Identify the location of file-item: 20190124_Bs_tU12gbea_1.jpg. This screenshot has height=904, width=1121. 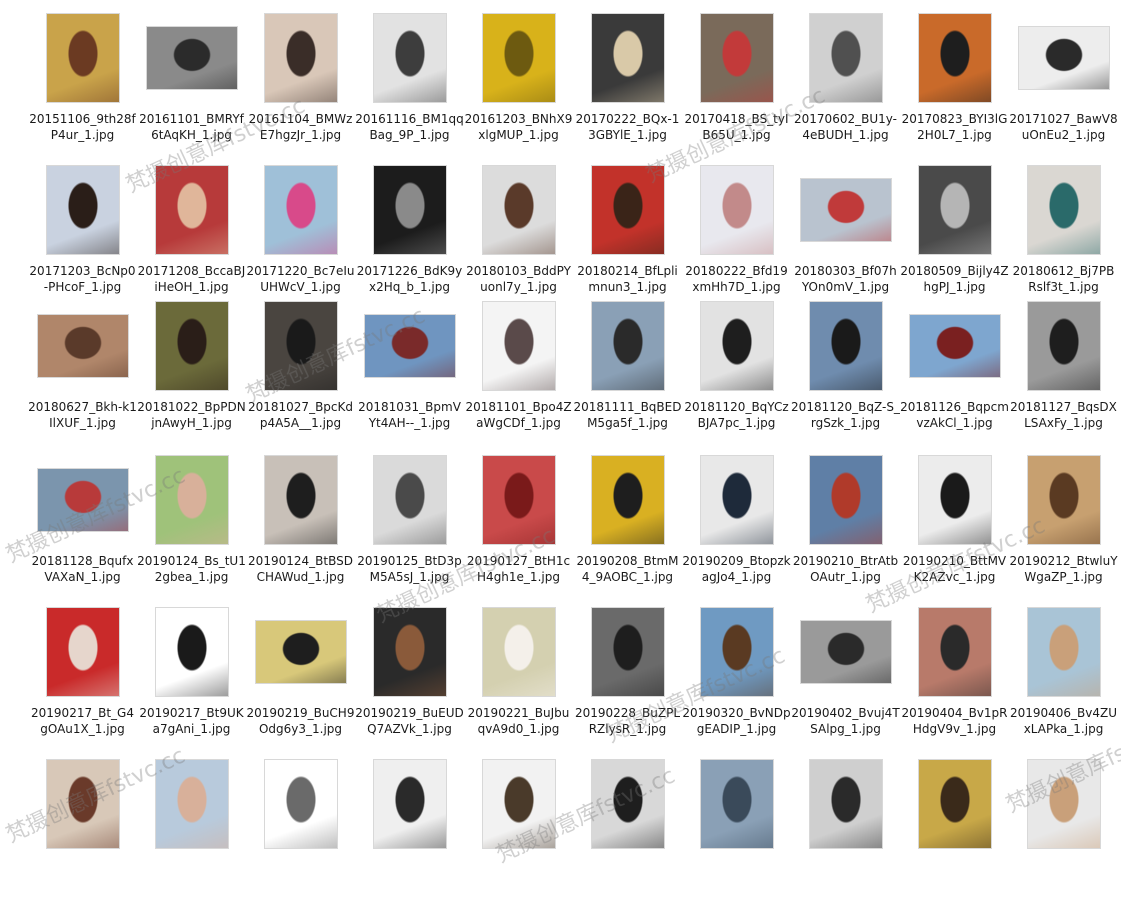
(191, 525).